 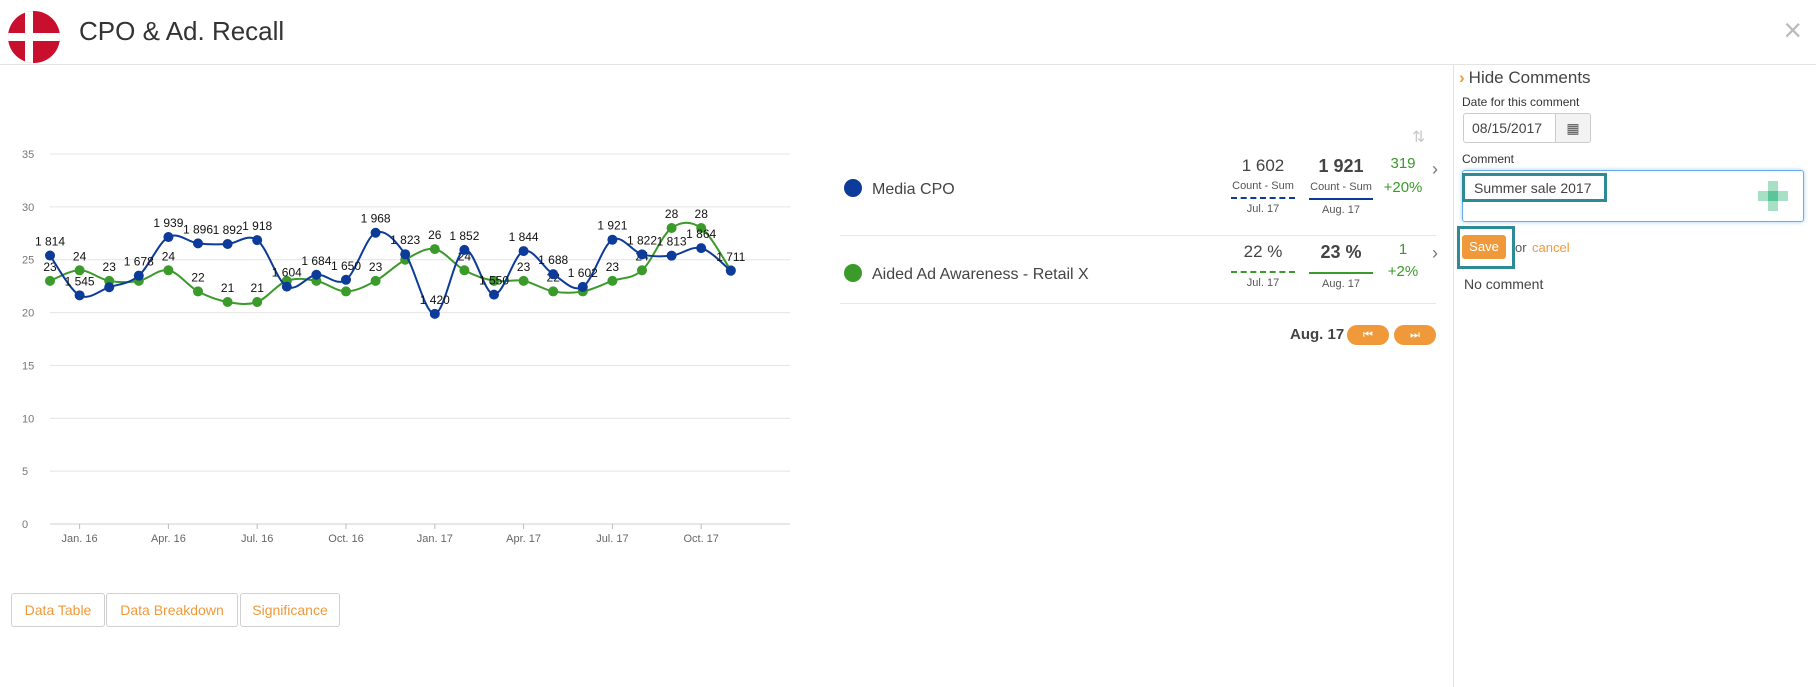 What do you see at coordinates (1418, 137) in the screenshot?
I see `sort-icon: ⇅` at bounding box center [1418, 137].